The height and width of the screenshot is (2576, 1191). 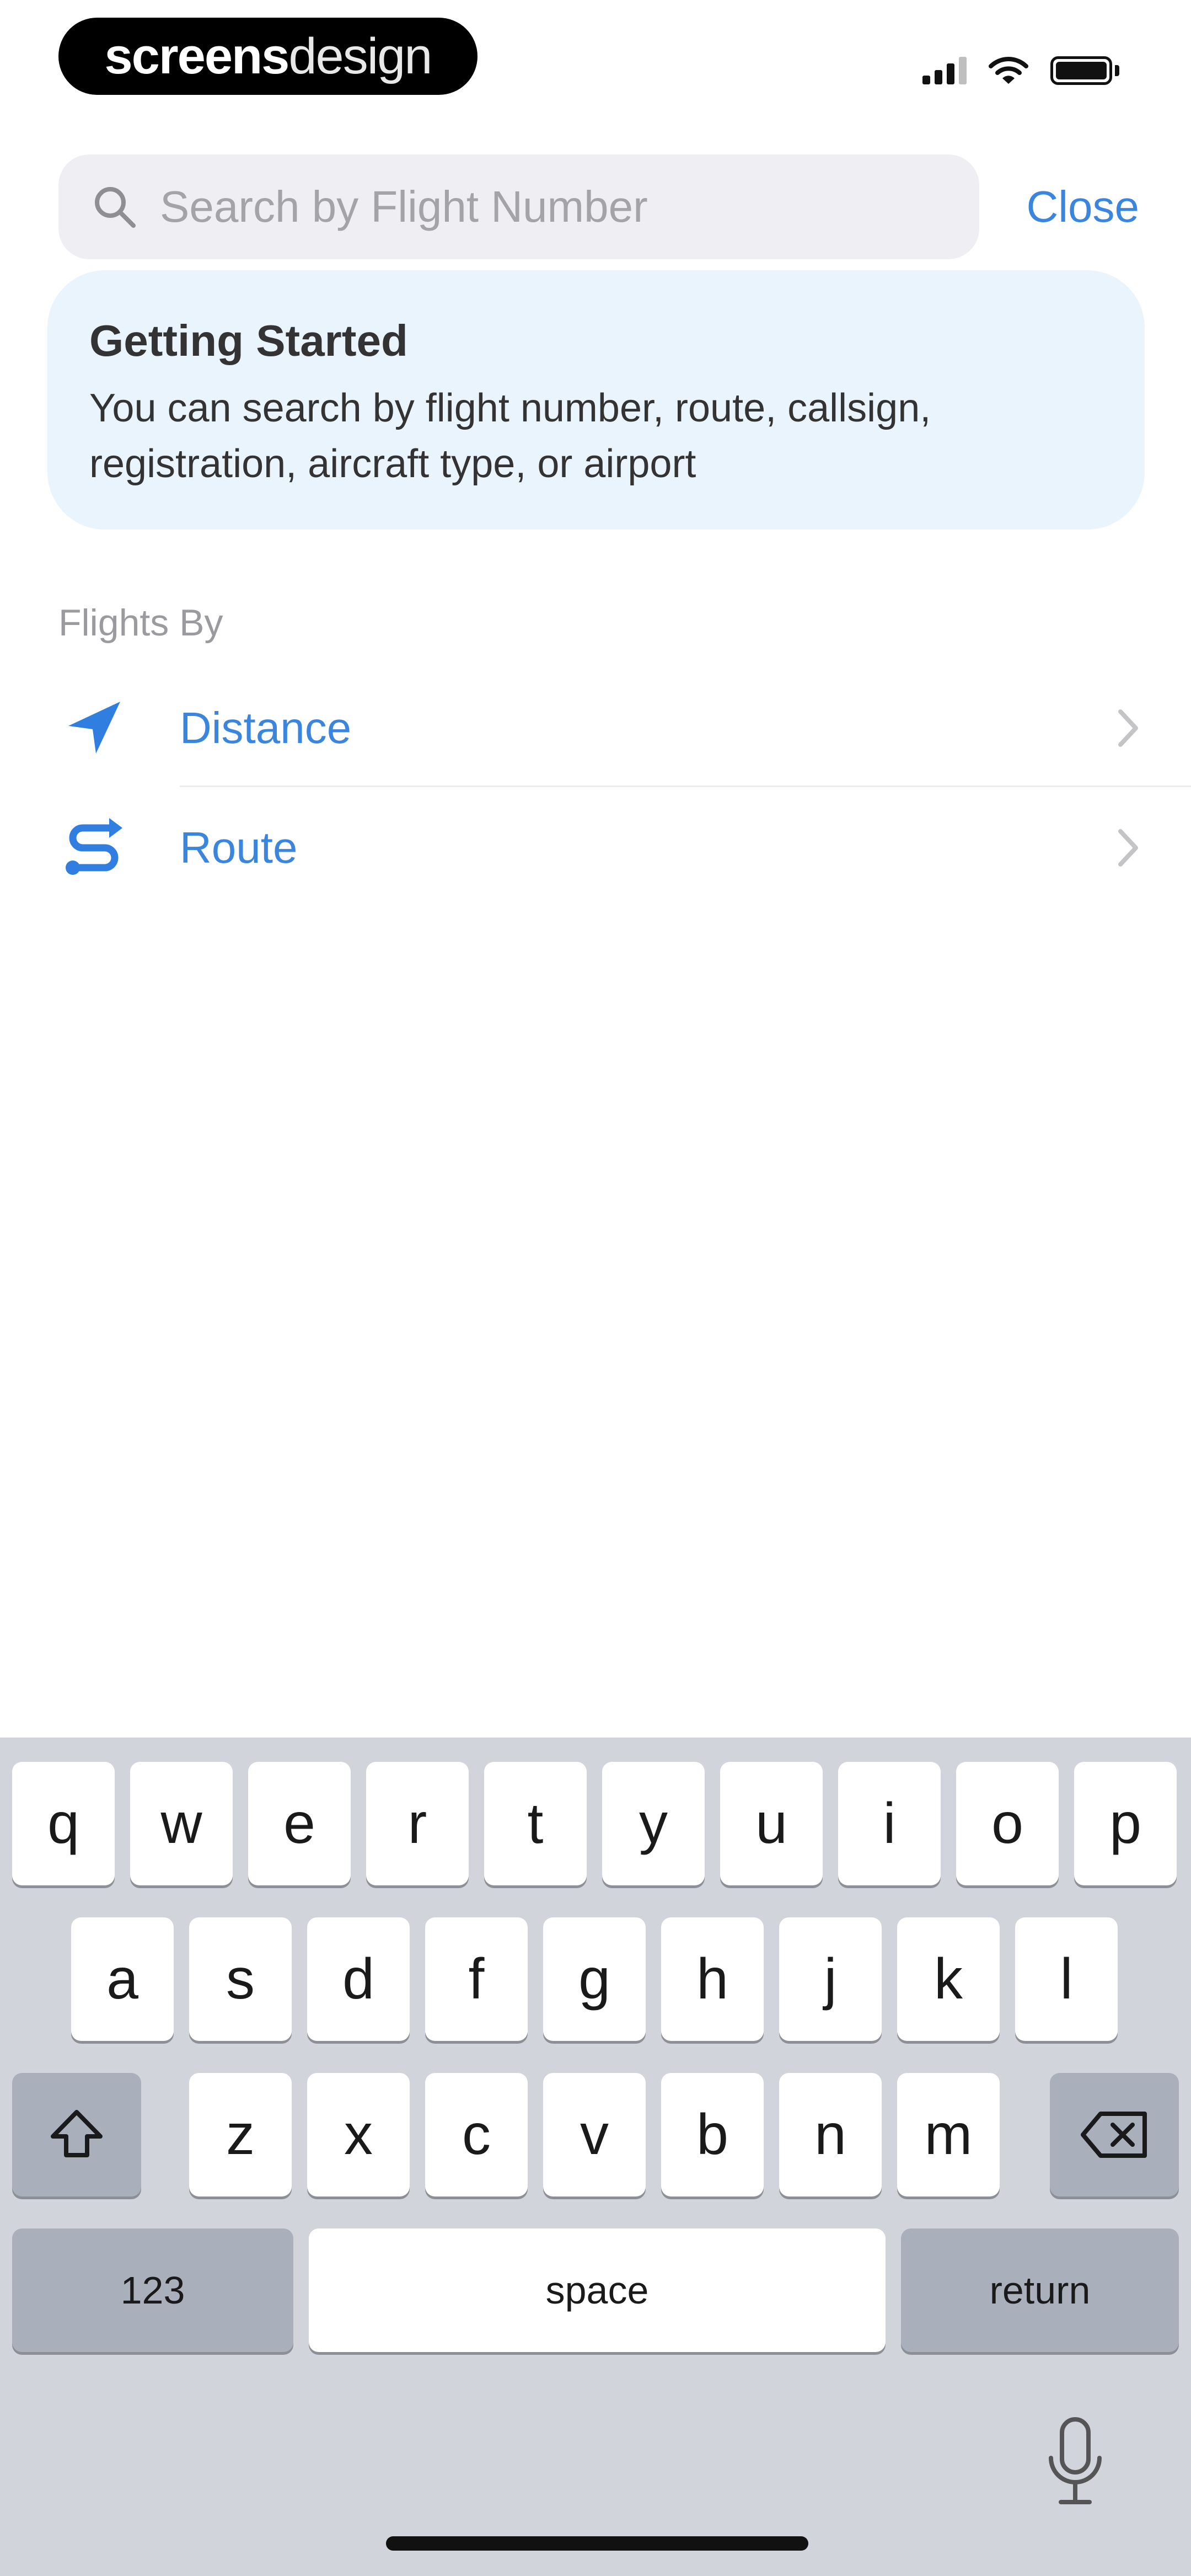 What do you see at coordinates (830, 2134) in the screenshot?
I see `key-n: n` at bounding box center [830, 2134].